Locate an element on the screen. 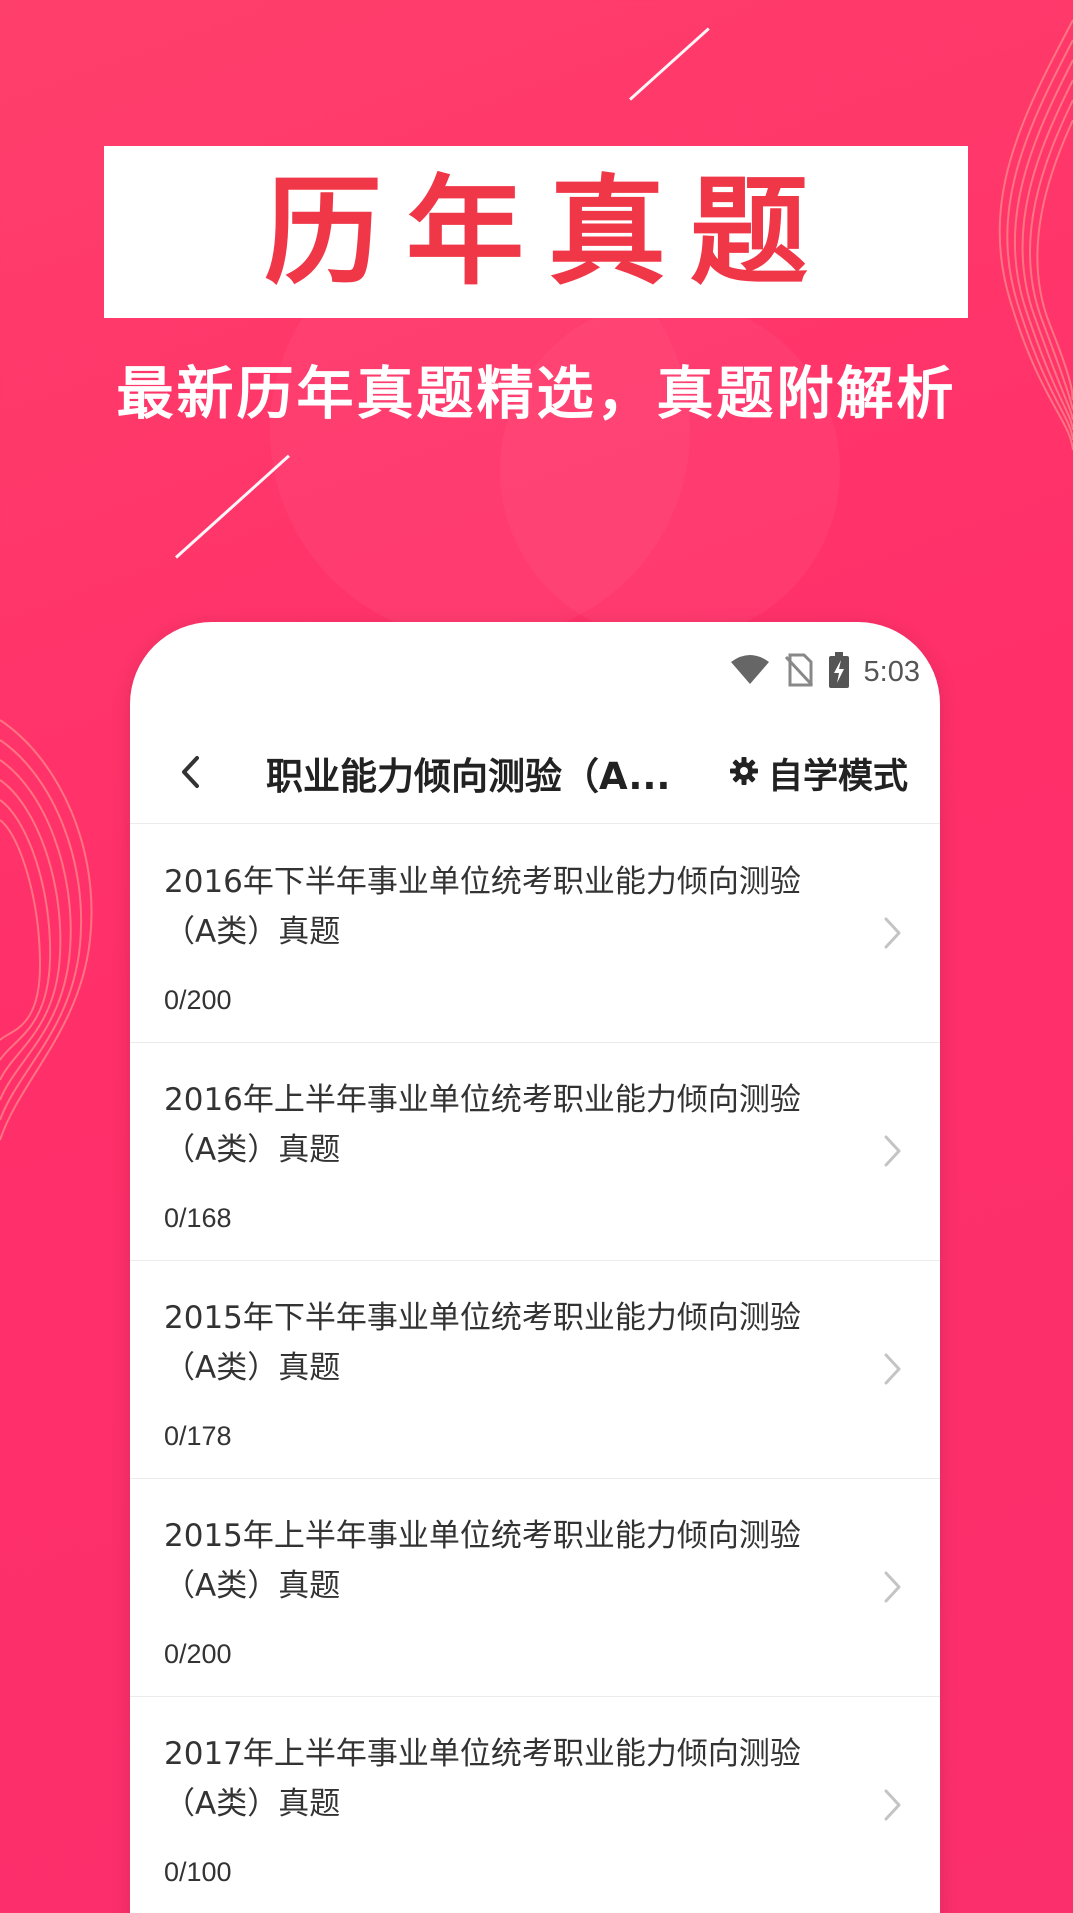 The image size is (1073, 1913). study-mode-label: 自学模式 is located at coordinates (837, 776).